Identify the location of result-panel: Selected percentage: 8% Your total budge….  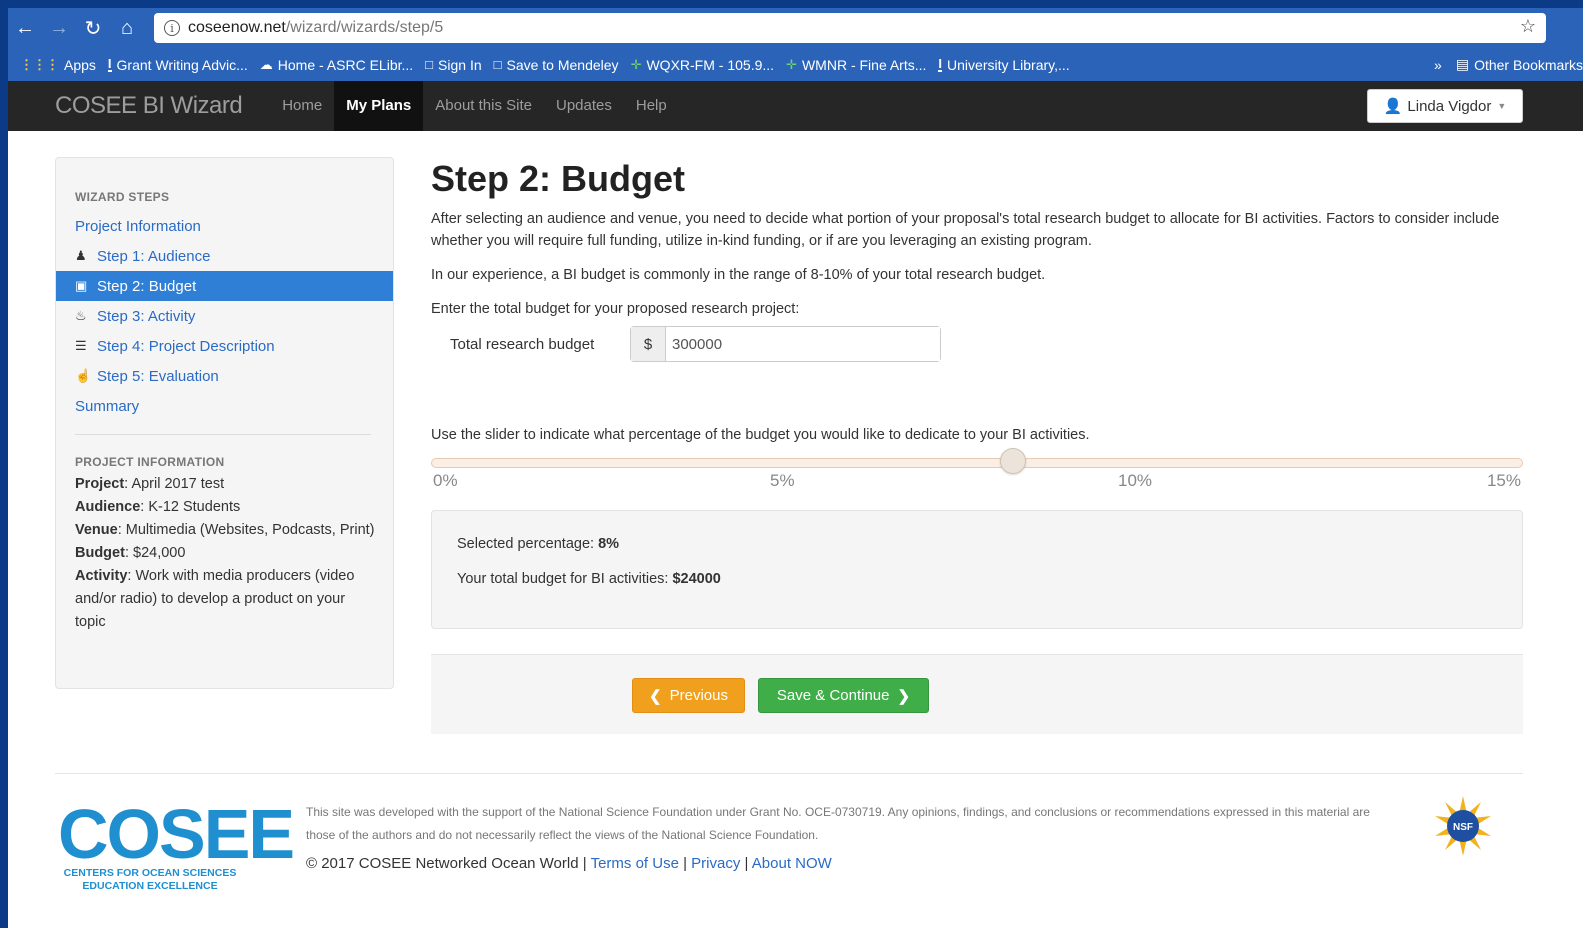
(977, 569).